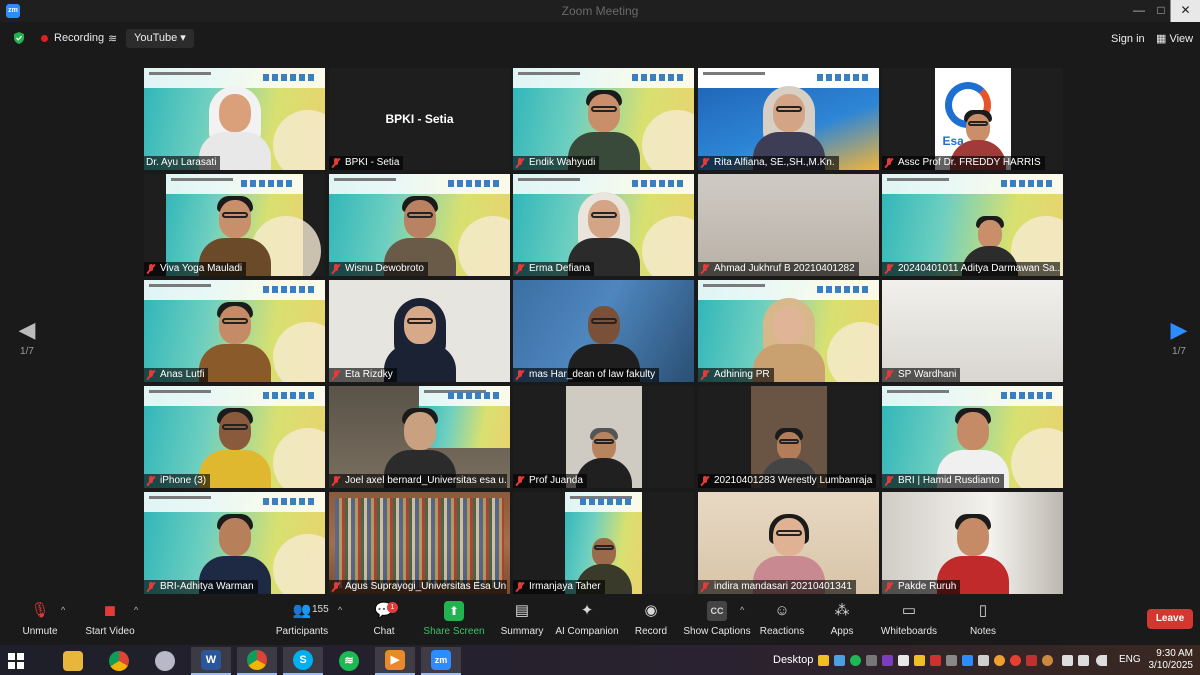 The height and width of the screenshot is (675, 1200). I want to click on participant-name-tag: Endik Wahyudi, so click(556, 163).